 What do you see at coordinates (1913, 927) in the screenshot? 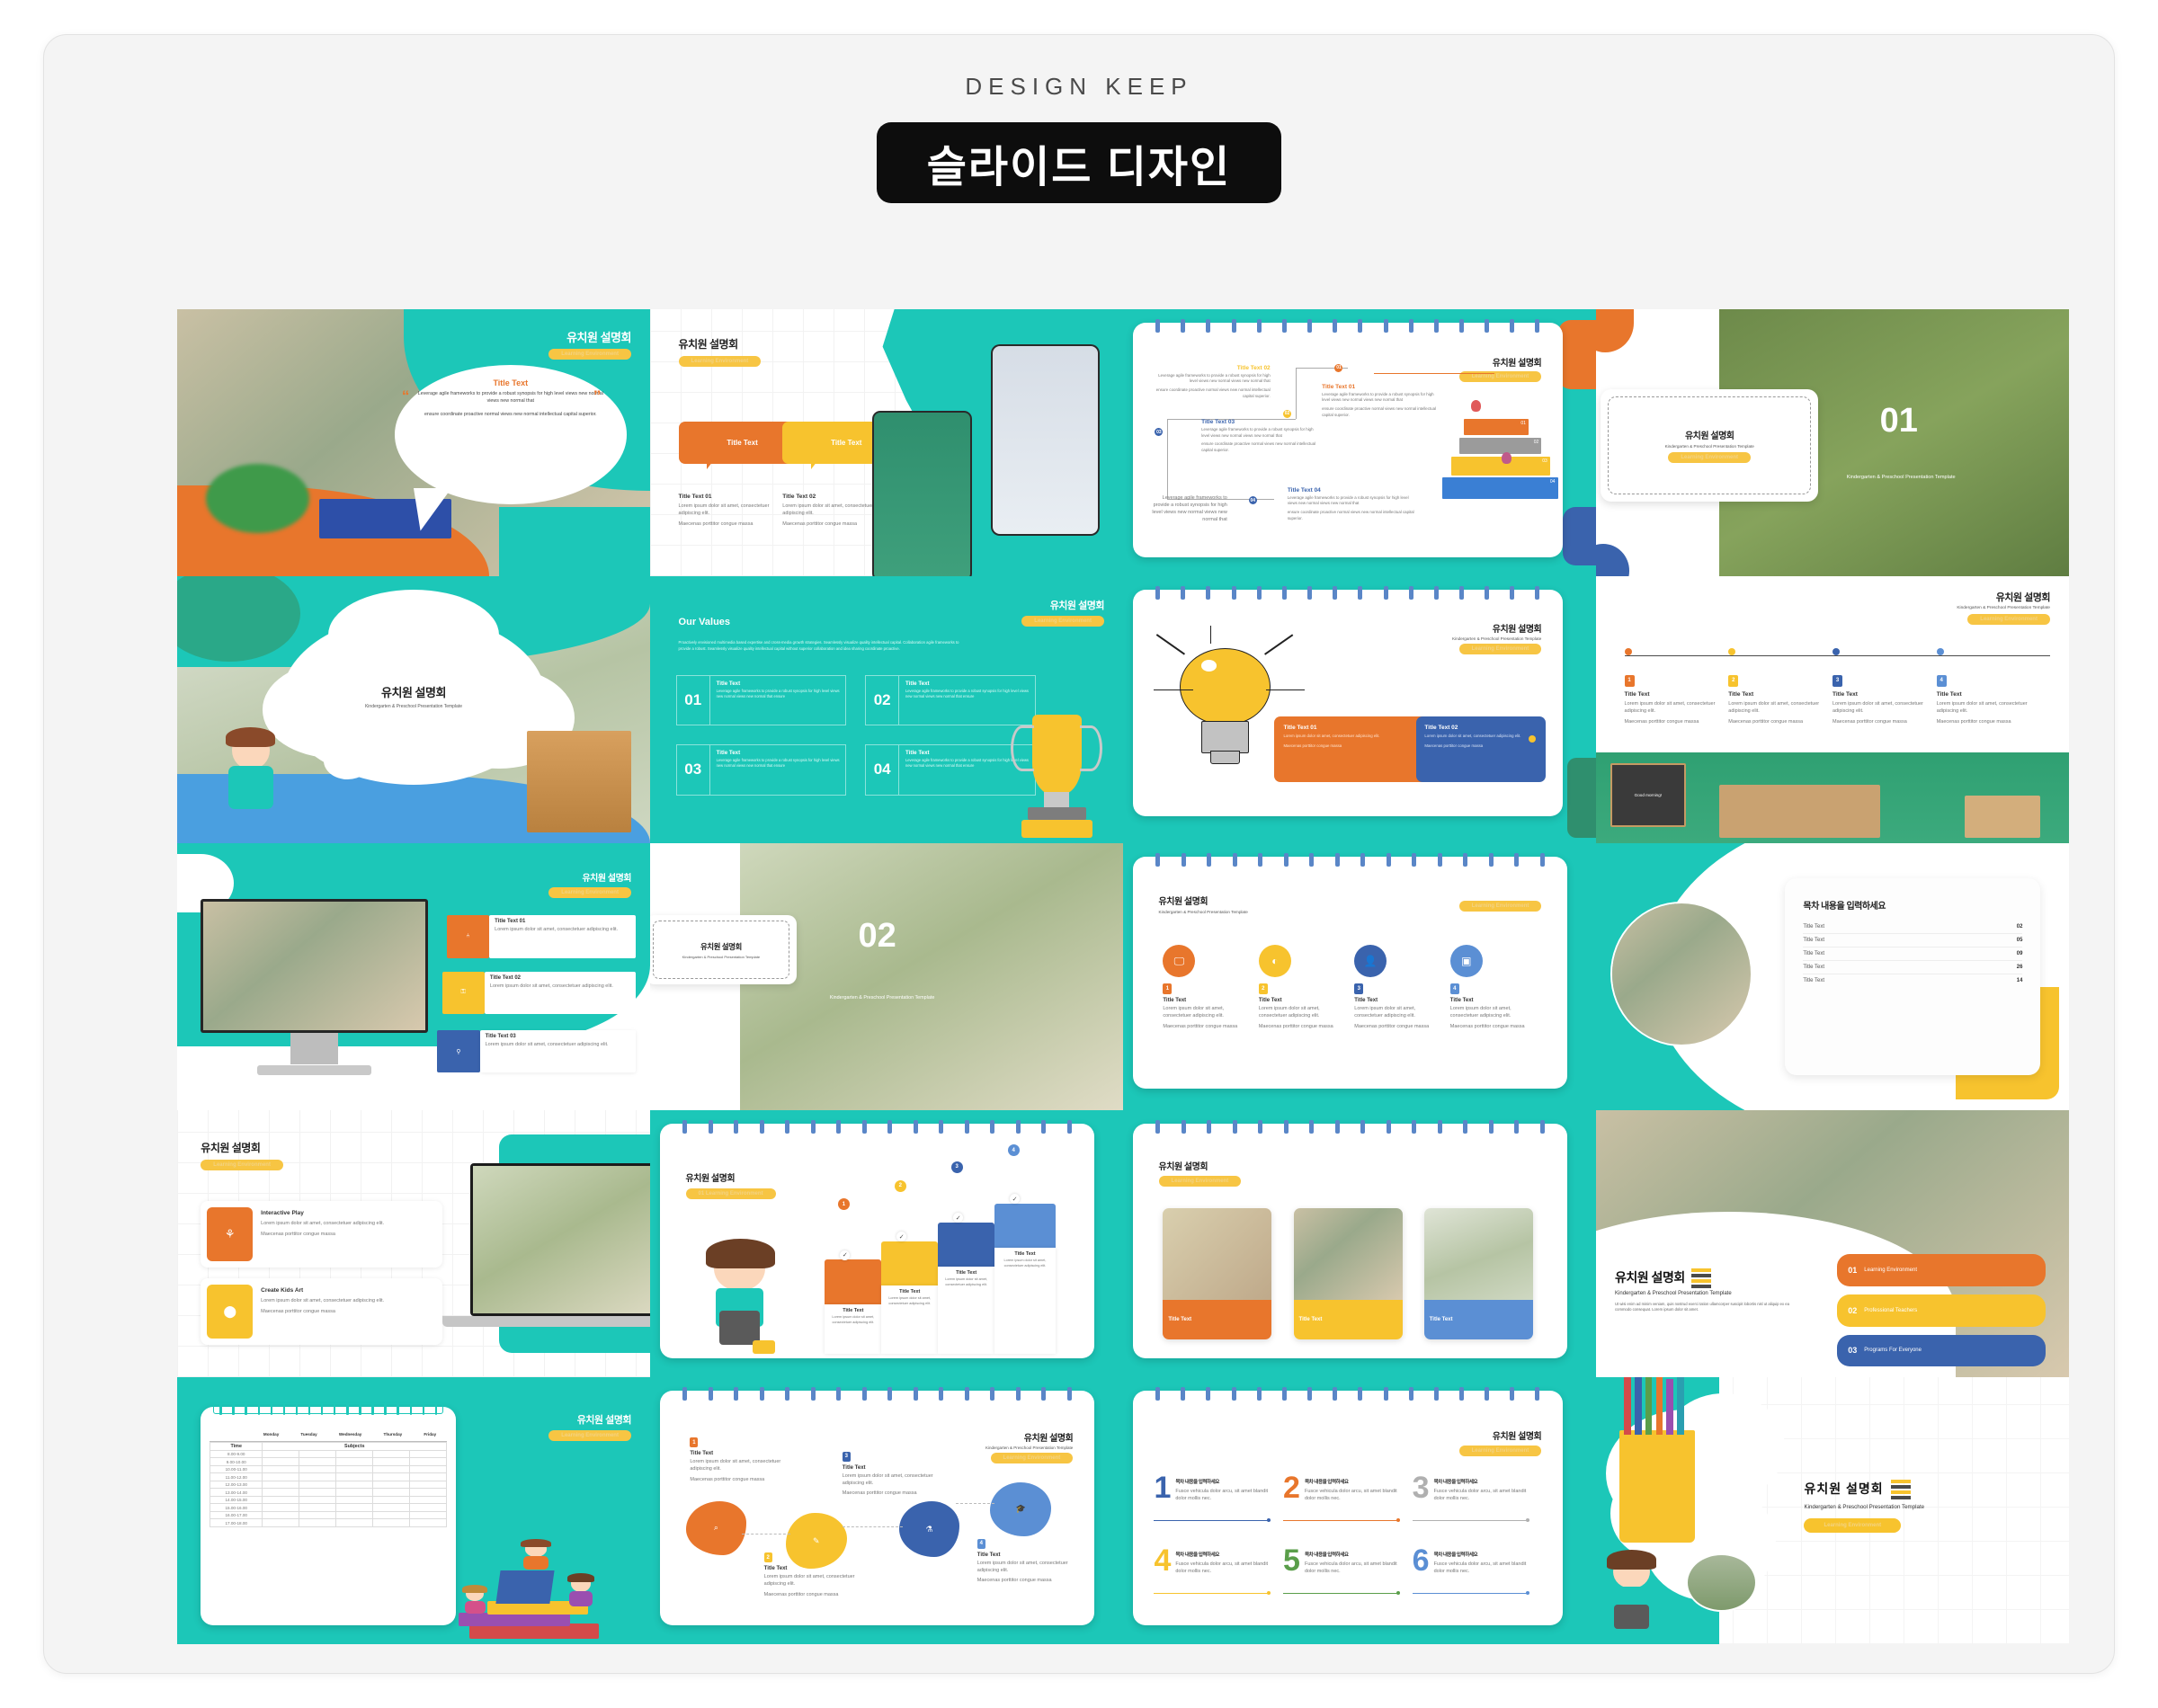
I see `toc-row: Title Text 02` at bounding box center [1913, 927].